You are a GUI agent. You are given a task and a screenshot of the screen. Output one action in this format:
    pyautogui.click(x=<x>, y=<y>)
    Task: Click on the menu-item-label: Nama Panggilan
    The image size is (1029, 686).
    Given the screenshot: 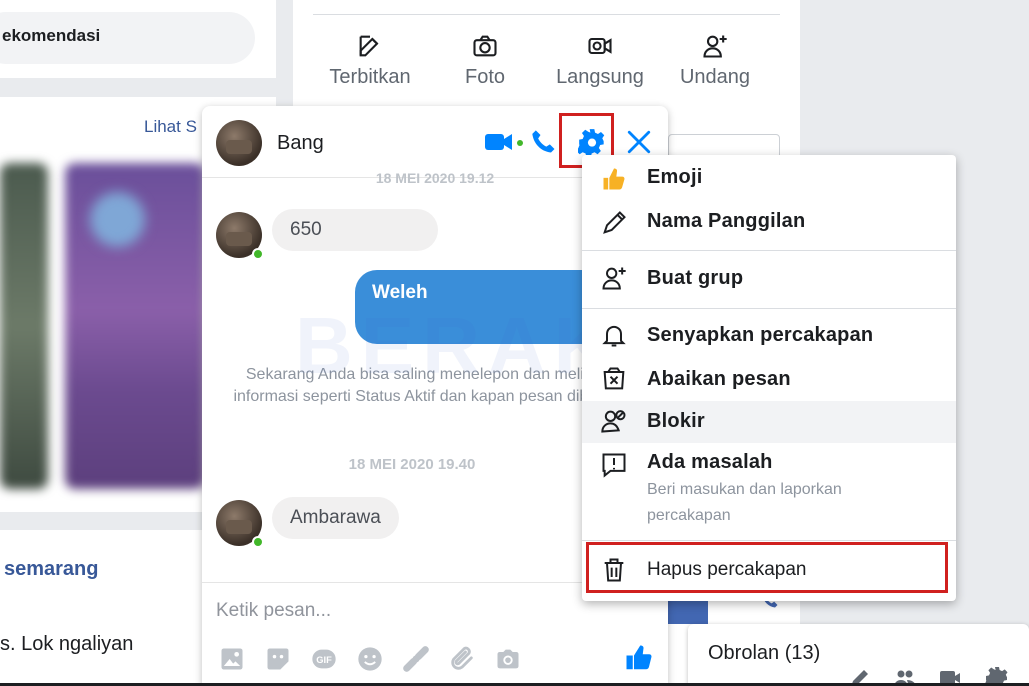 What is the action you would take?
    pyautogui.click(x=726, y=221)
    